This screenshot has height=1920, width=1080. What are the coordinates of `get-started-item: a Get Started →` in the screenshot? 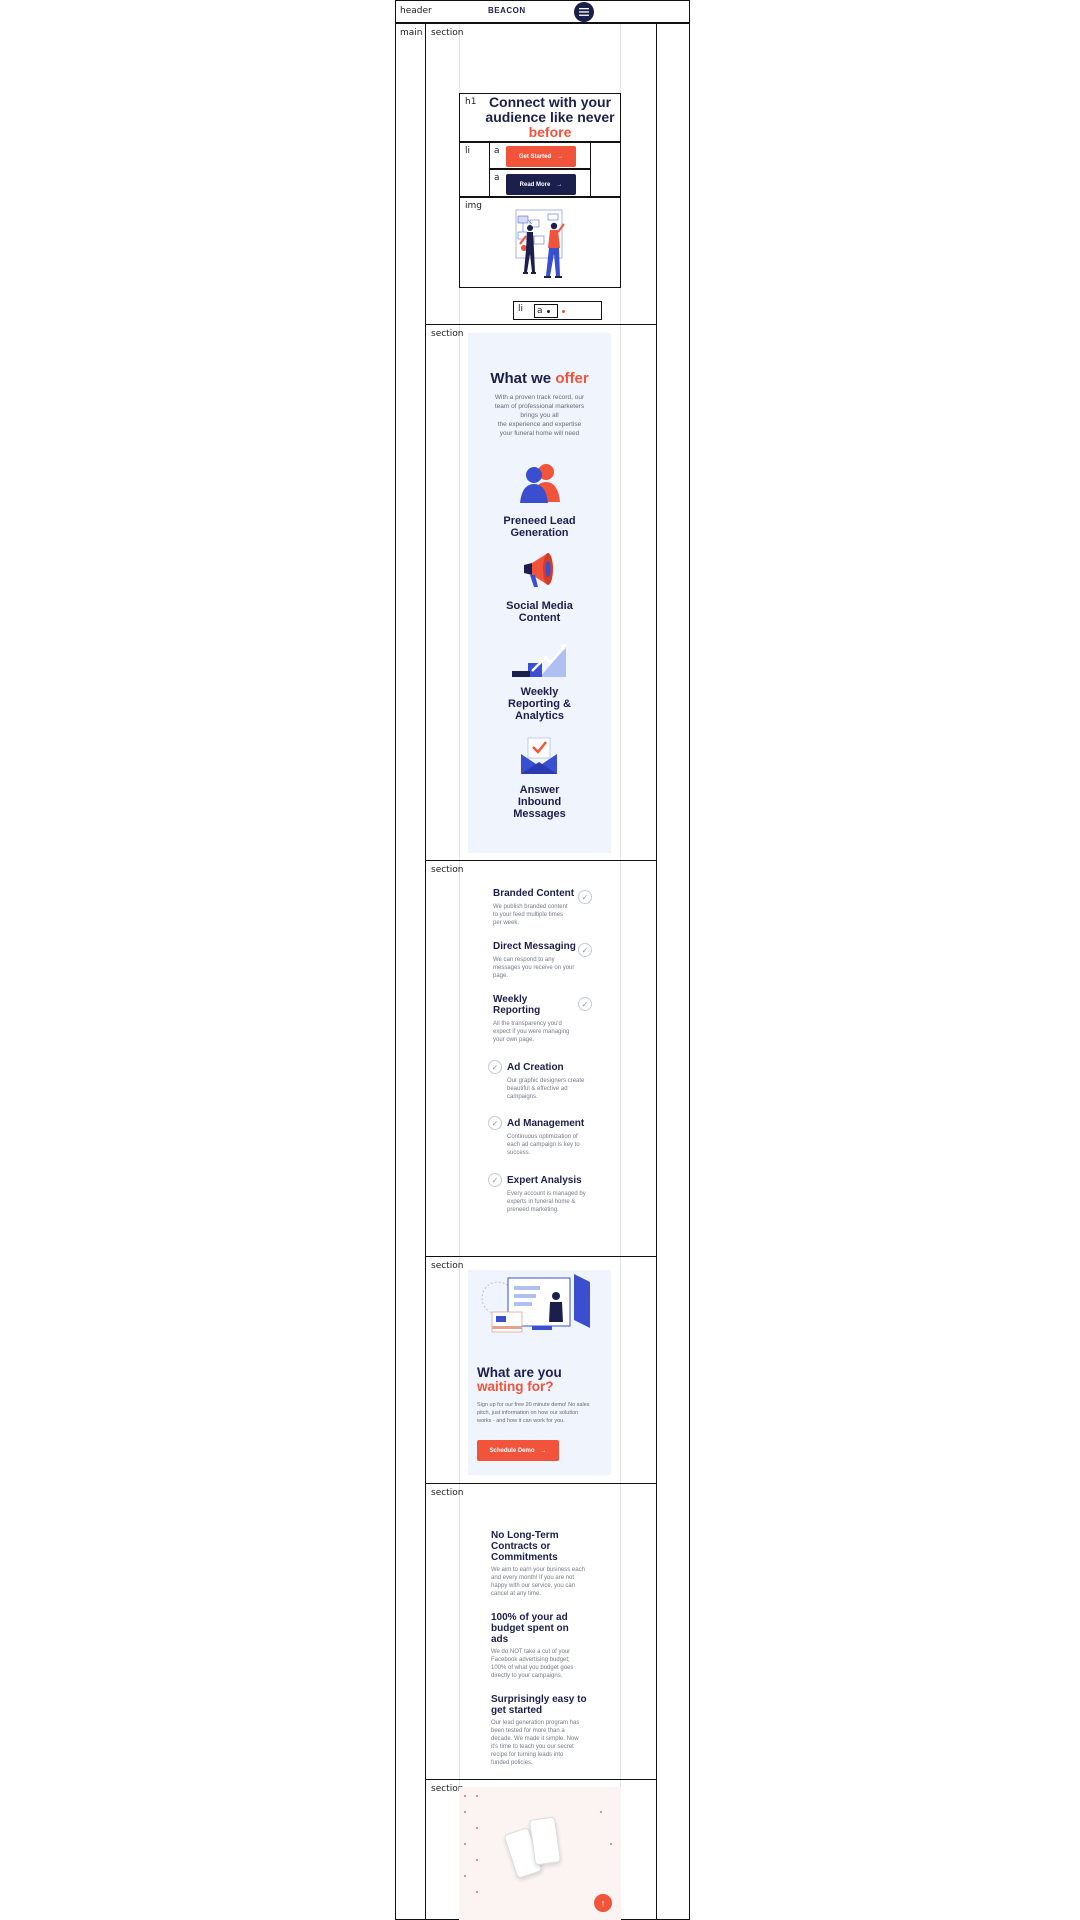 It's located at (540, 155).